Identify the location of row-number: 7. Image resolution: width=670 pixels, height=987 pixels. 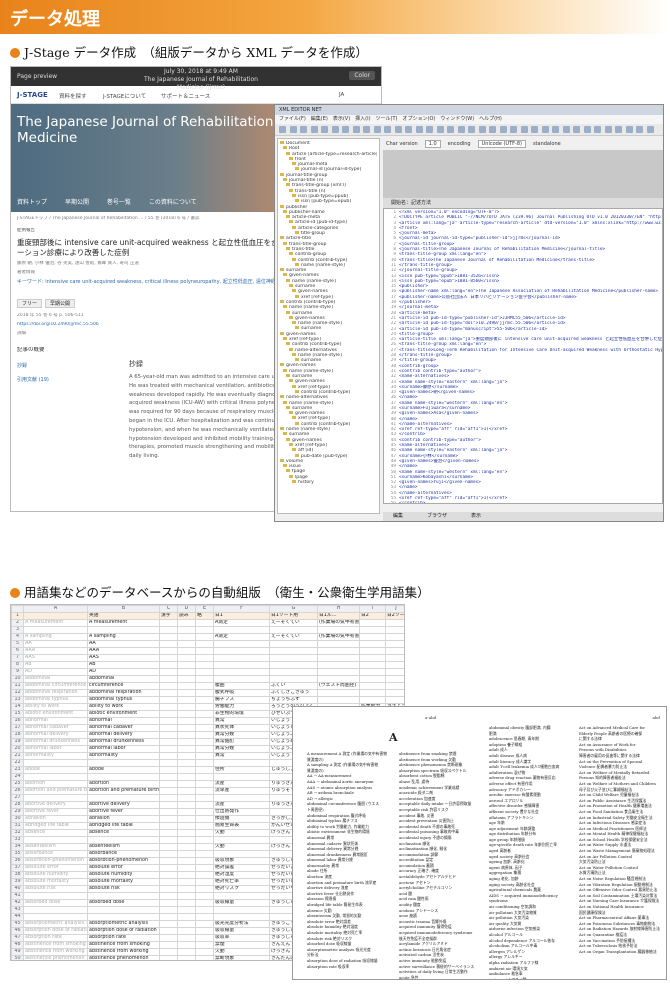
(17, 658).